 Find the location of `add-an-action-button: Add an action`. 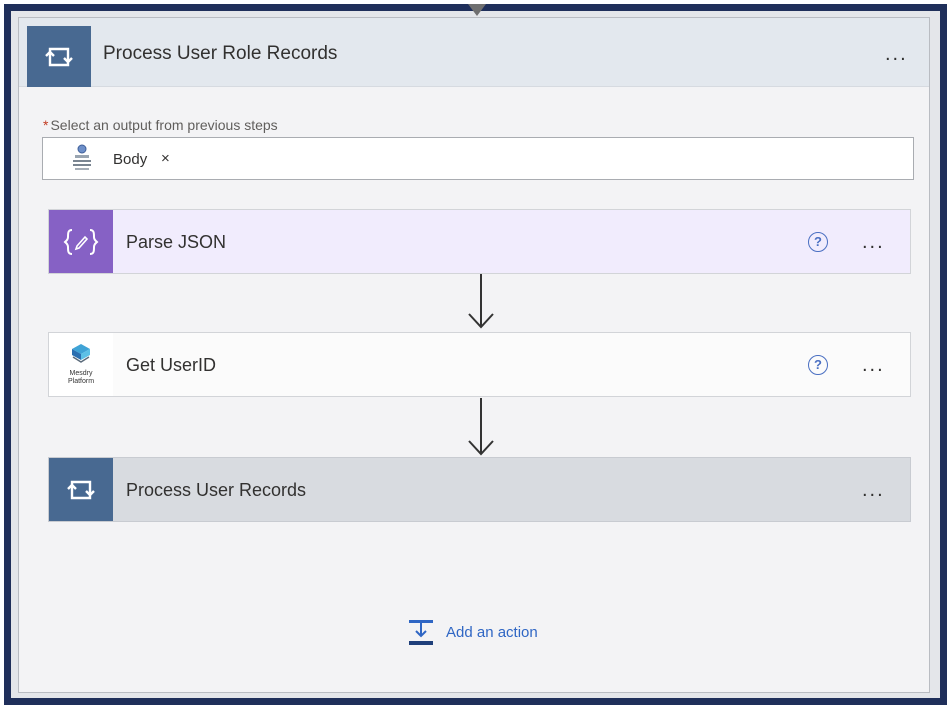

add-an-action-button: Add an action is located at coordinates (472, 632).